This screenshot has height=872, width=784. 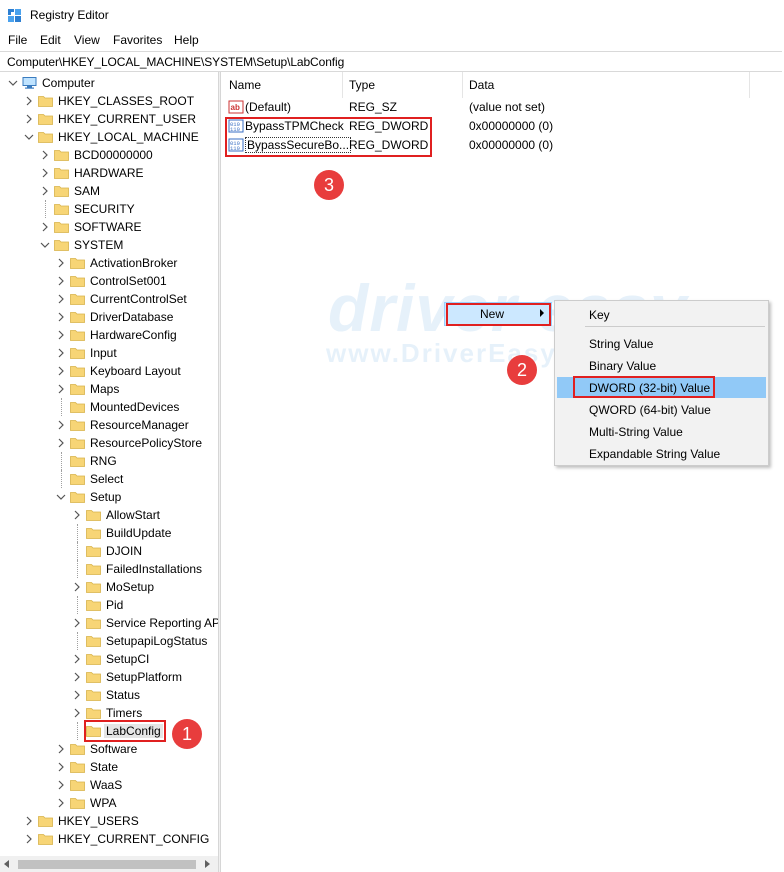 I want to click on column-data-header: Data, so click(x=481, y=85).